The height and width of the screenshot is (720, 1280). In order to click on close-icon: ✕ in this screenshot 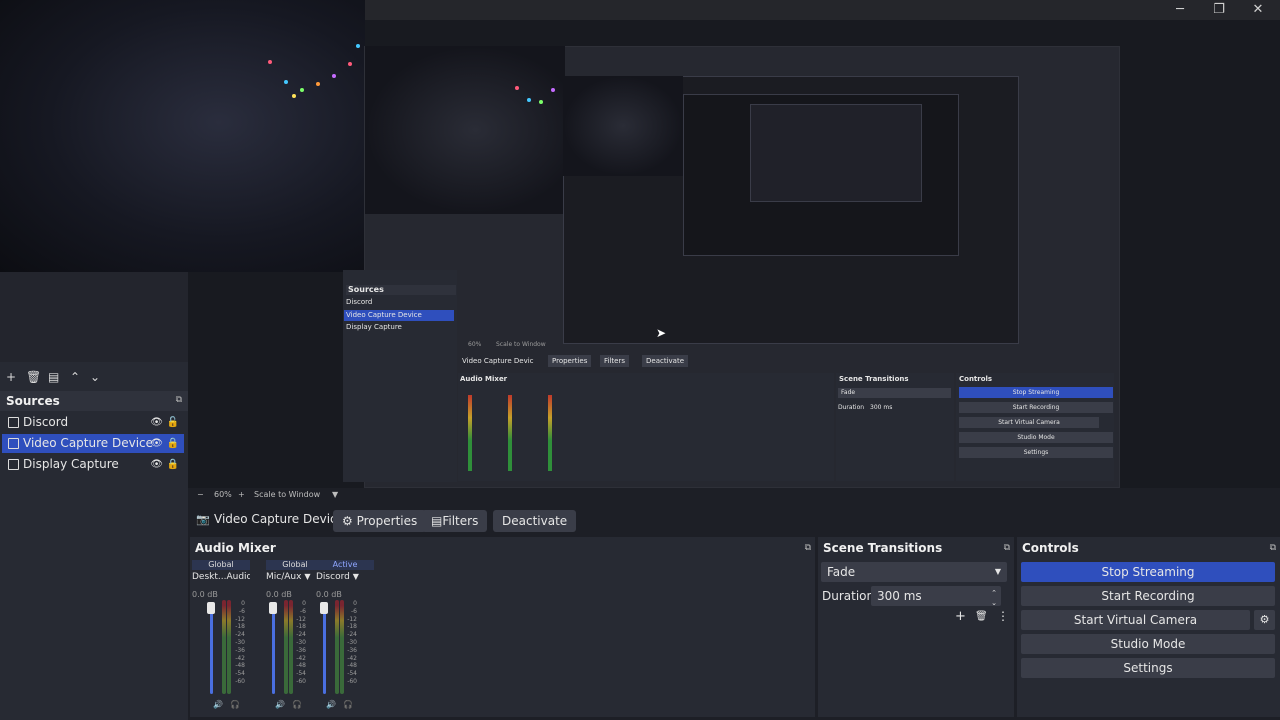, I will do `click(1258, 9)`.